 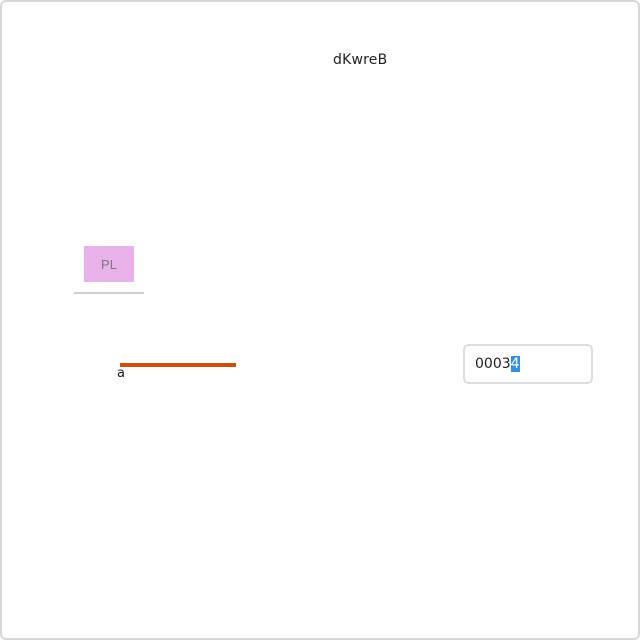 What do you see at coordinates (528, 364) in the screenshot?
I see `number-input: 00034` at bounding box center [528, 364].